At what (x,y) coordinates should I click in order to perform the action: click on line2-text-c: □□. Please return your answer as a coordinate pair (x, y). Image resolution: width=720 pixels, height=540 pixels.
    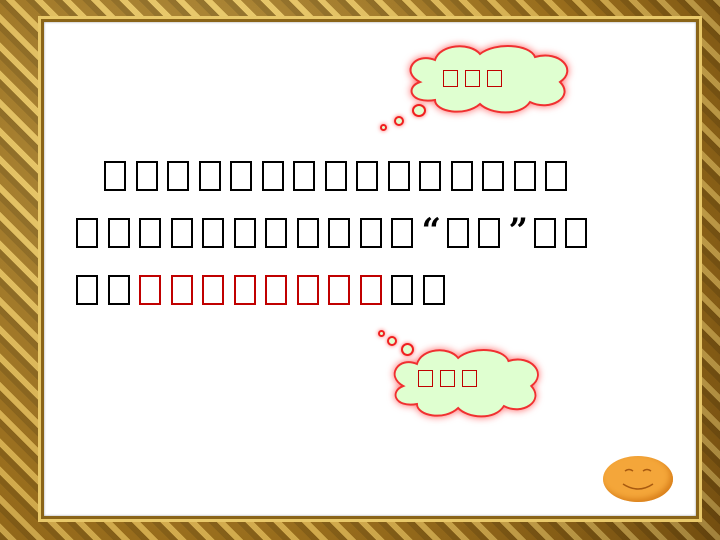
    Looking at the image, I should click on (564, 233).